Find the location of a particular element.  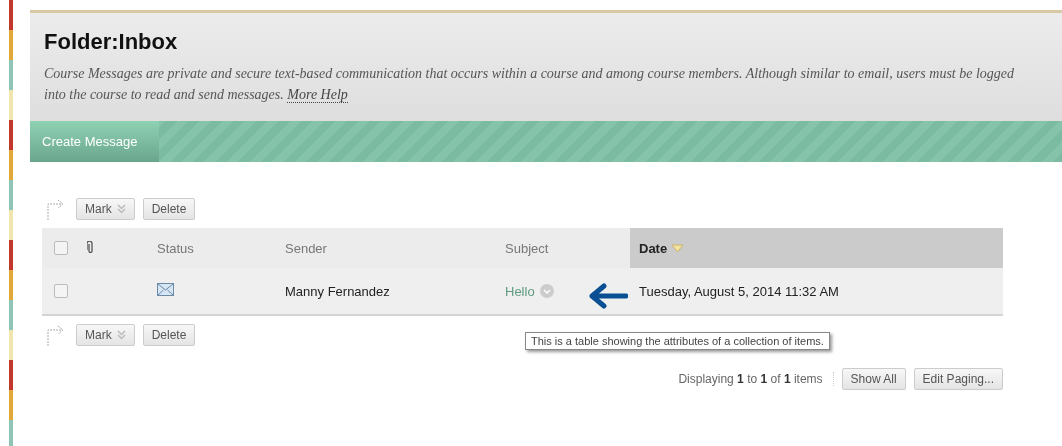

chevron-down-circle-icon is located at coordinates (546, 291).